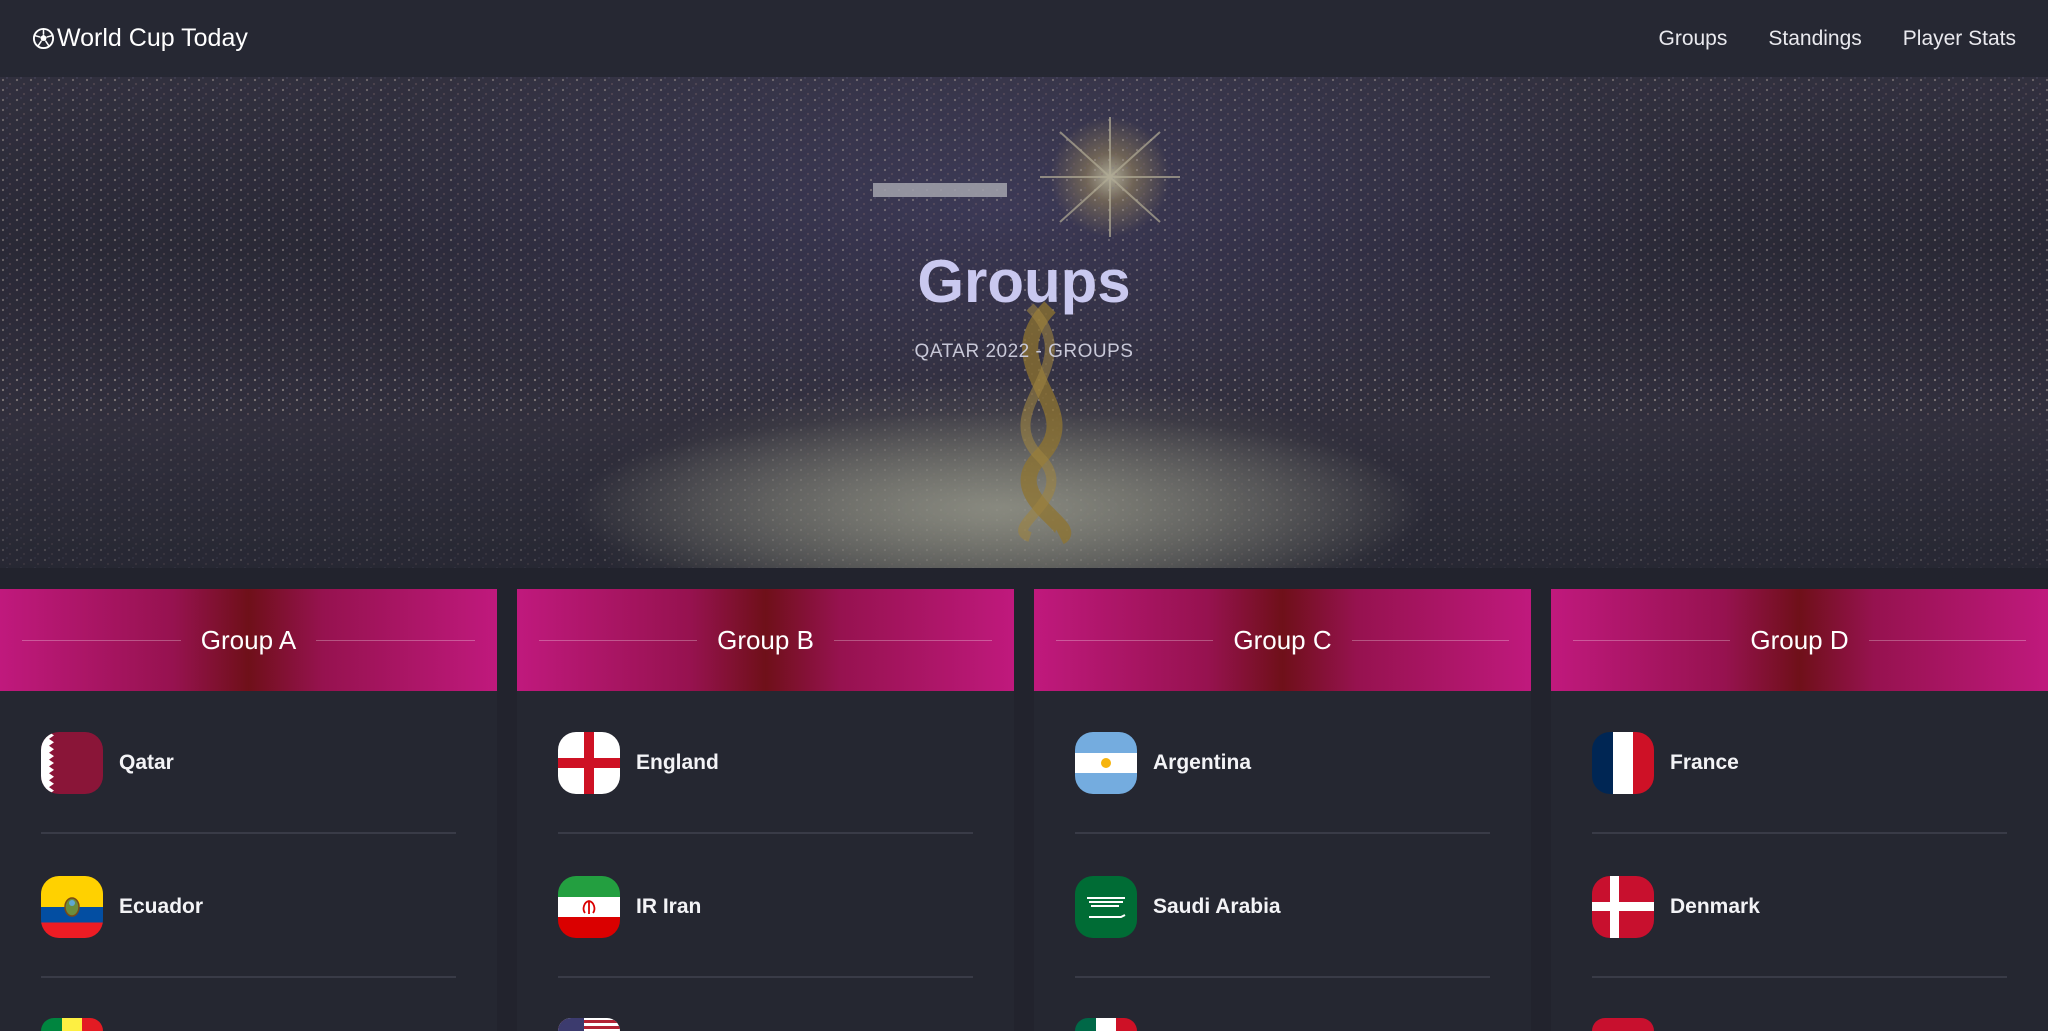 Image resolution: width=2048 pixels, height=1031 pixels. What do you see at coordinates (765, 907) in the screenshot?
I see `team-row-iran: IR Iran` at bounding box center [765, 907].